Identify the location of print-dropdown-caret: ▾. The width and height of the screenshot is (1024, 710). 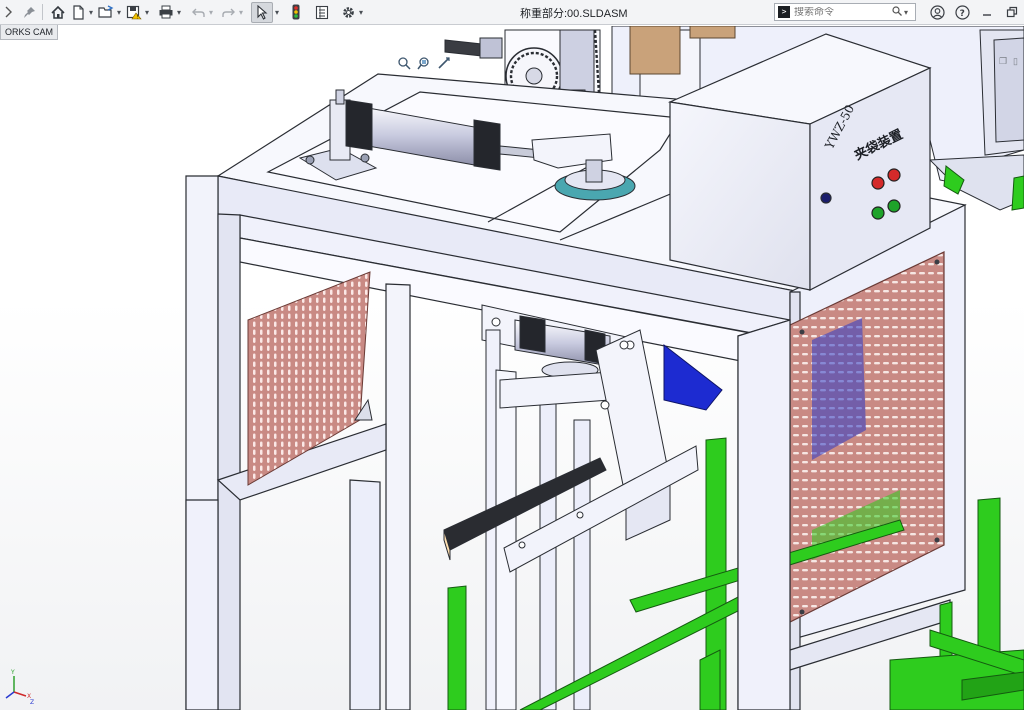
(179, 12).